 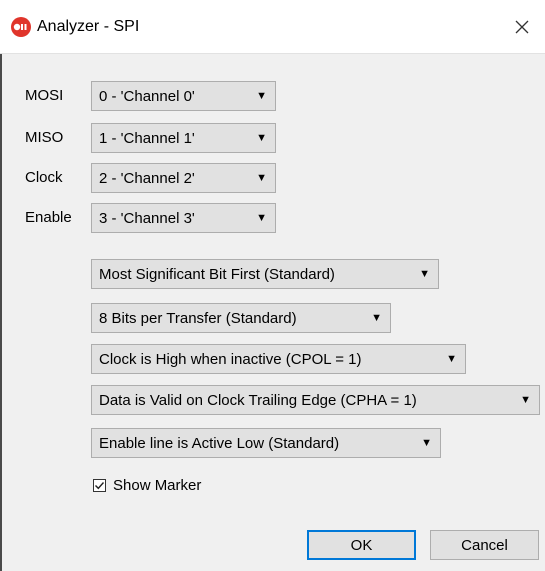 What do you see at coordinates (88, 26) in the screenshot?
I see `window-title: Analyzer - SPI` at bounding box center [88, 26].